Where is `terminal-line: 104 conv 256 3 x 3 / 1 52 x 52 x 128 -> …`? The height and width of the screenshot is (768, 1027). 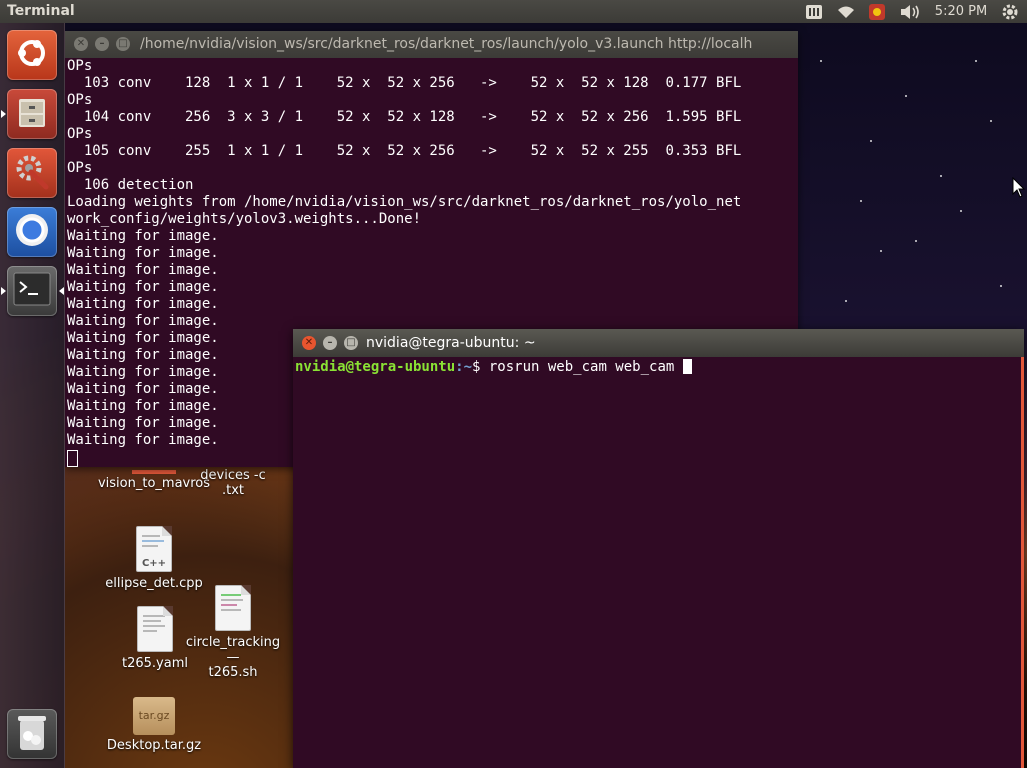
terminal-line: 104 conv 256 3 x 3 / 1 52 x 52 x 128 -> … is located at coordinates (404, 117).